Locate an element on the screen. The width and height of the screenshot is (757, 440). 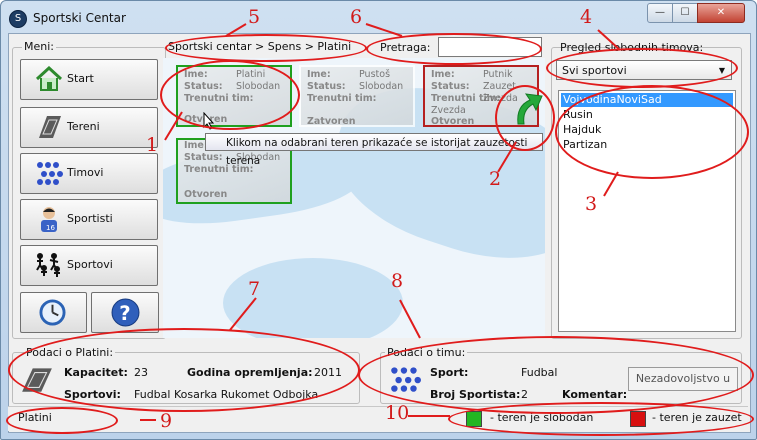
annotation-number: 2 is located at coordinates (495, 179).